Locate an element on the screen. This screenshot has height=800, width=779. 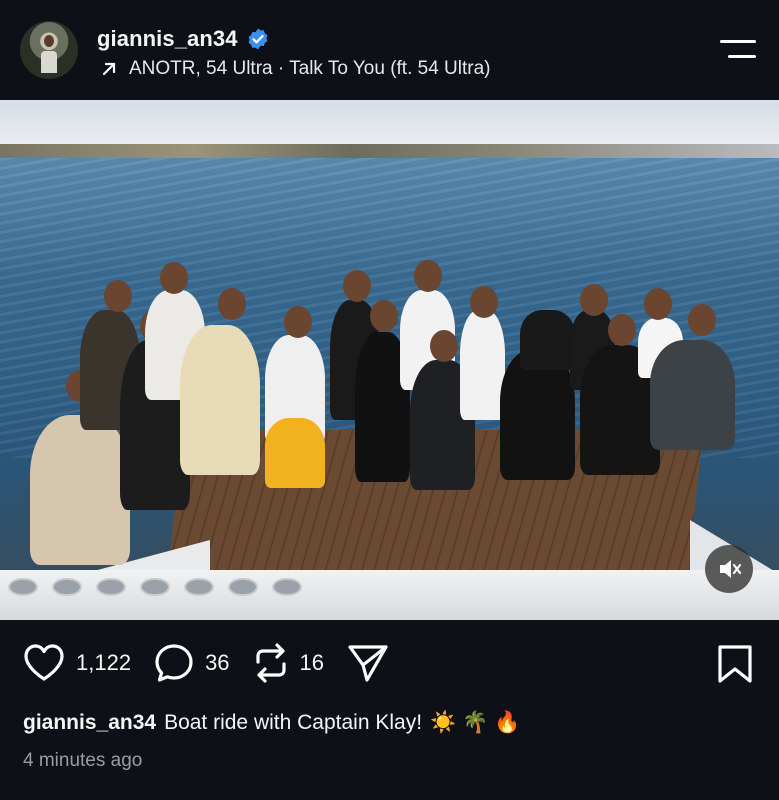
action-bar: 1,122 36 16 is located at coordinates (217, 663).